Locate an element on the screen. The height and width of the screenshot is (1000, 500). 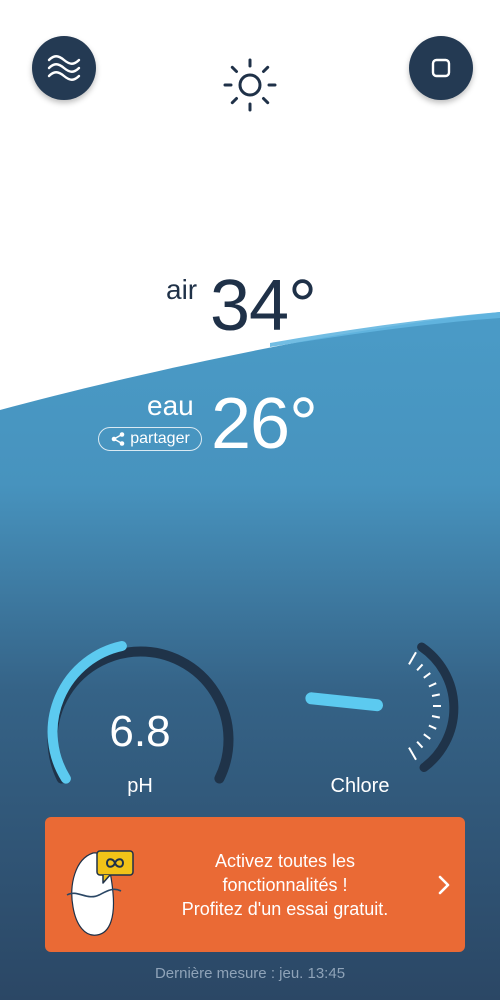
chlore-gauge-ticks is located at coordinates (424, 706).